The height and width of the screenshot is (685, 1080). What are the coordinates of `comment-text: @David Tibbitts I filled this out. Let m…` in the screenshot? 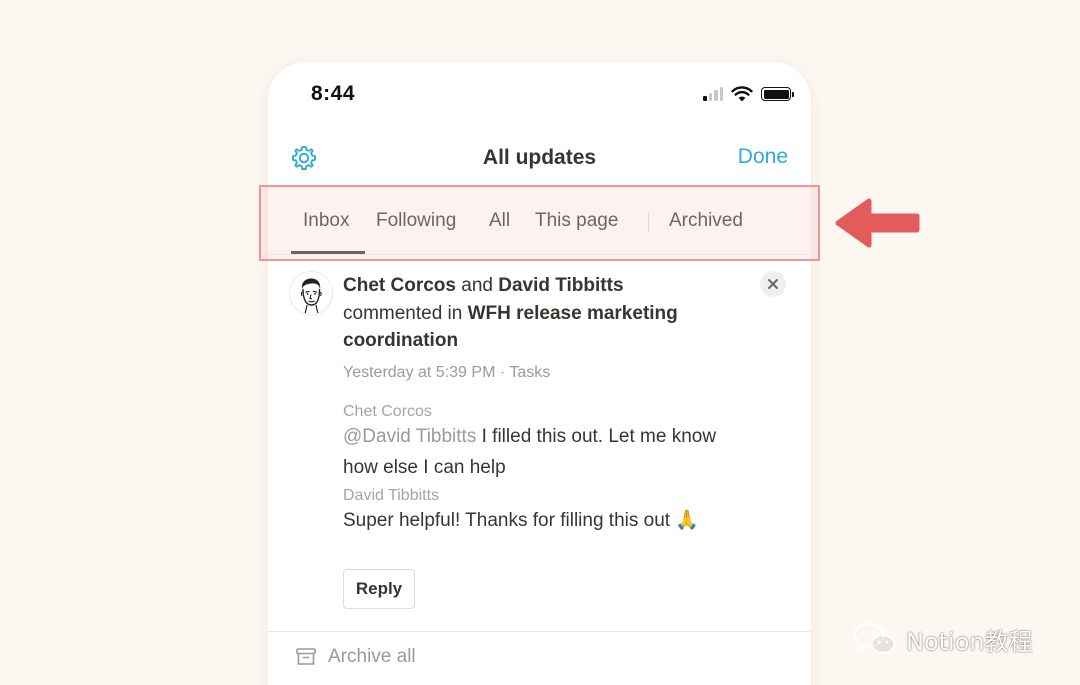 It's located at (543, 452).